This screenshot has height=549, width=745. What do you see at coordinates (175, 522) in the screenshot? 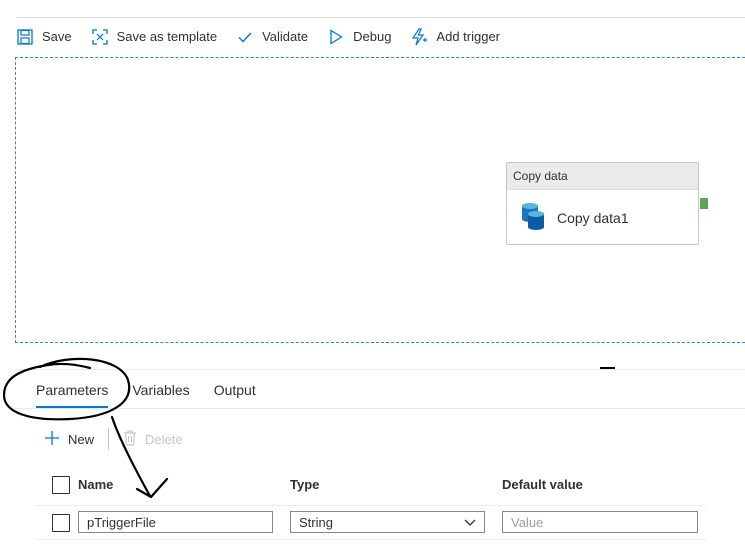
I see `parameter-name-input` at bounding box center [175, 522].